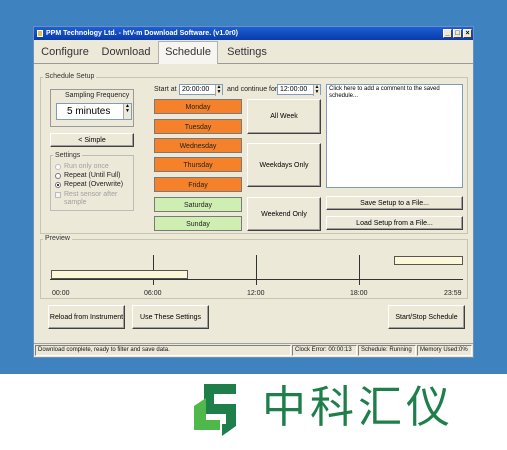 The image size is (507, 450). I want to click on start-at-value: 20:00:00, so click(196, 89).